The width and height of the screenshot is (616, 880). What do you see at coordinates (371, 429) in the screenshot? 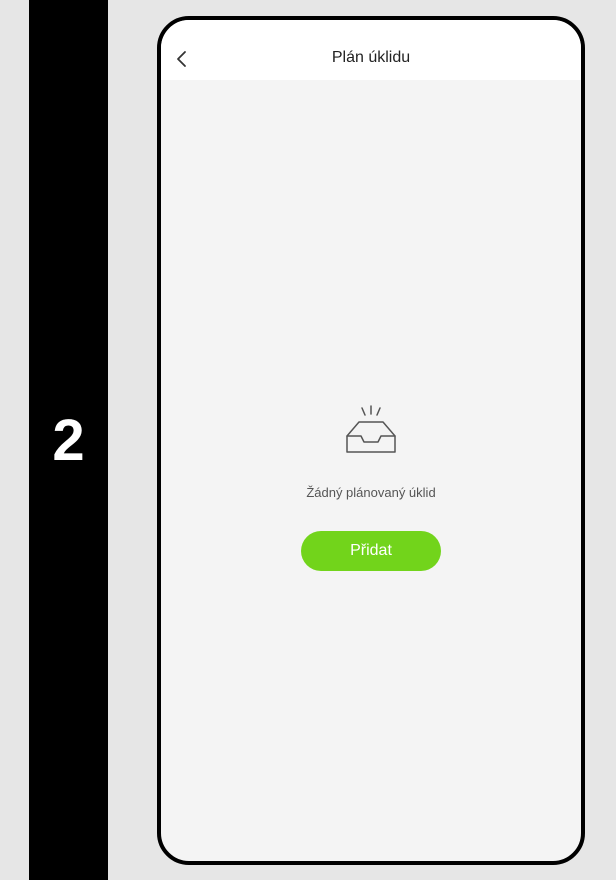
I see `empty-tray-icon` at bounding box center [371, 429].